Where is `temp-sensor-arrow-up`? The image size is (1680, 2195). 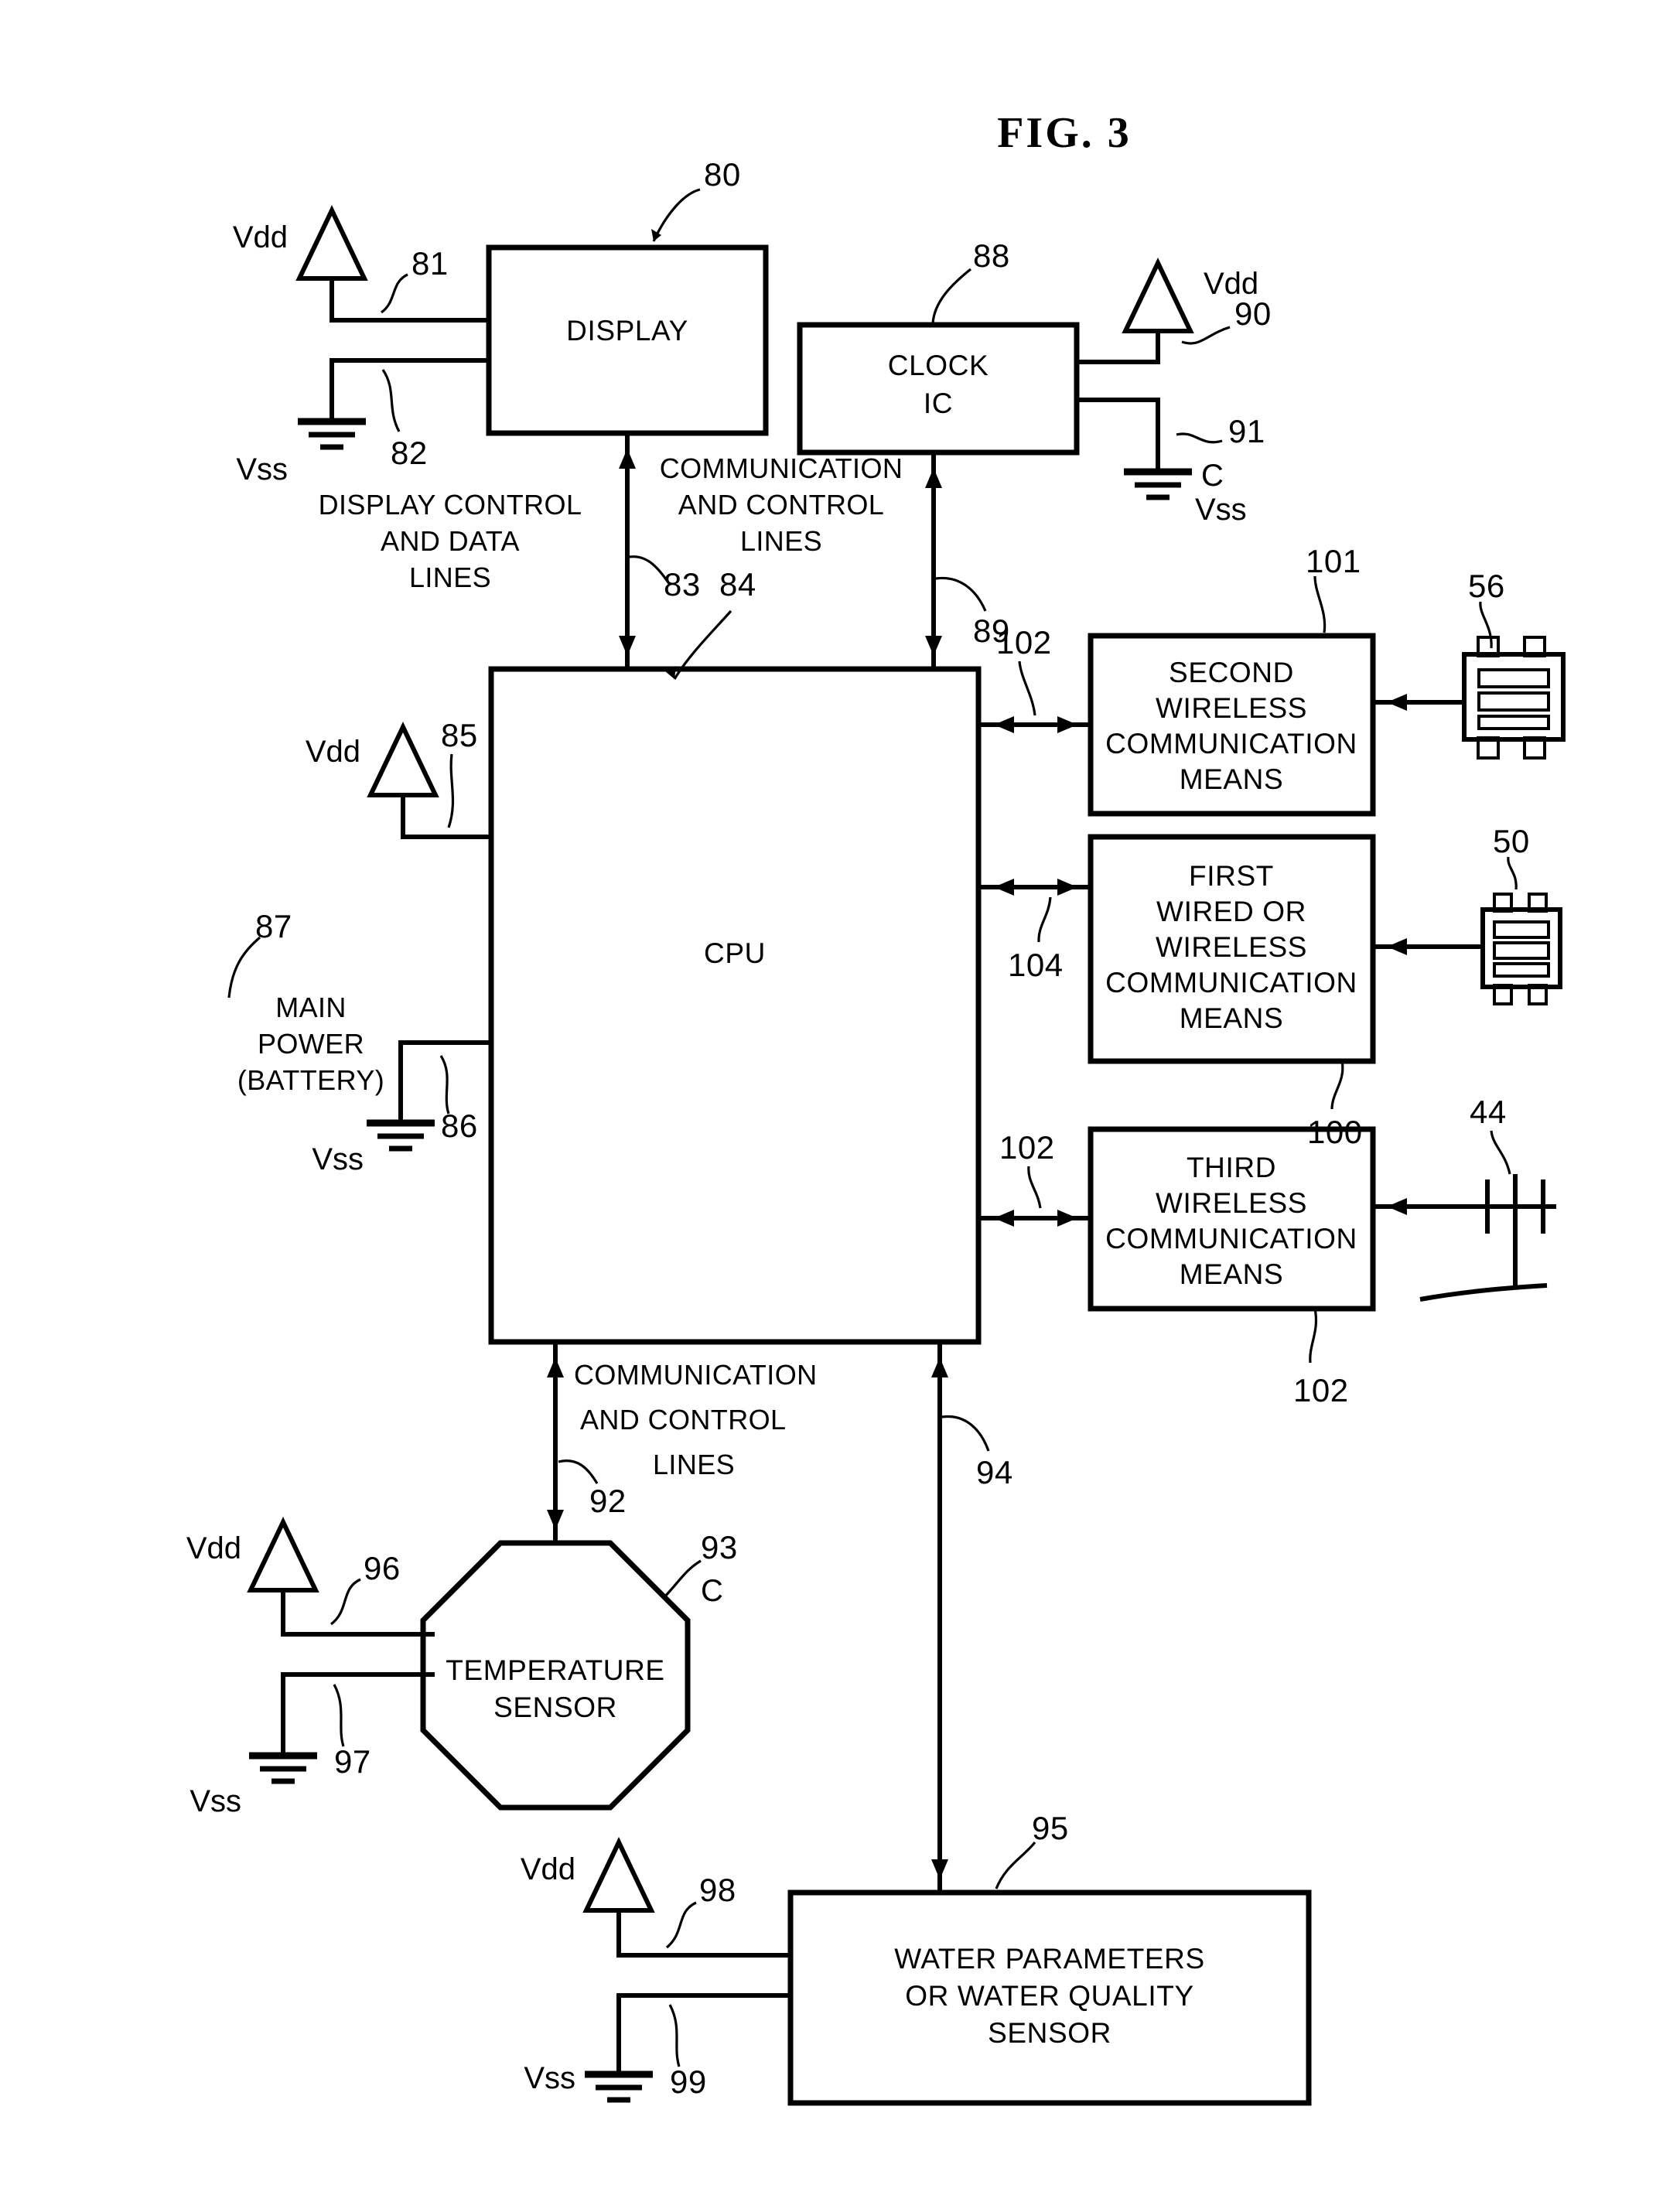
temp-sensor-arrow-up is located at coordinates (556, 1367).